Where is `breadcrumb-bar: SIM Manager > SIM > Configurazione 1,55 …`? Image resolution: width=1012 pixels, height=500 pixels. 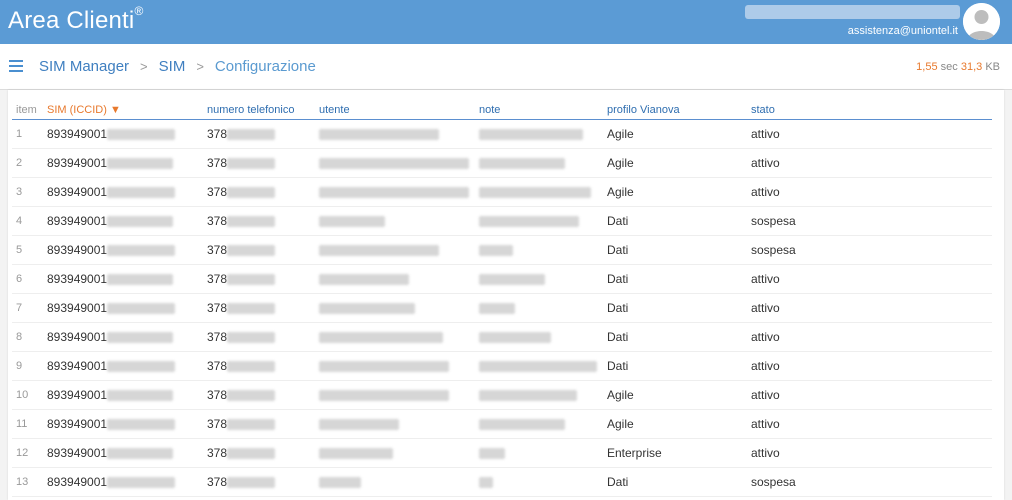 breadcrumb-bar: SIM Manager > SIM > Configurazione 1,55 … is located at coordinates (506, 67).